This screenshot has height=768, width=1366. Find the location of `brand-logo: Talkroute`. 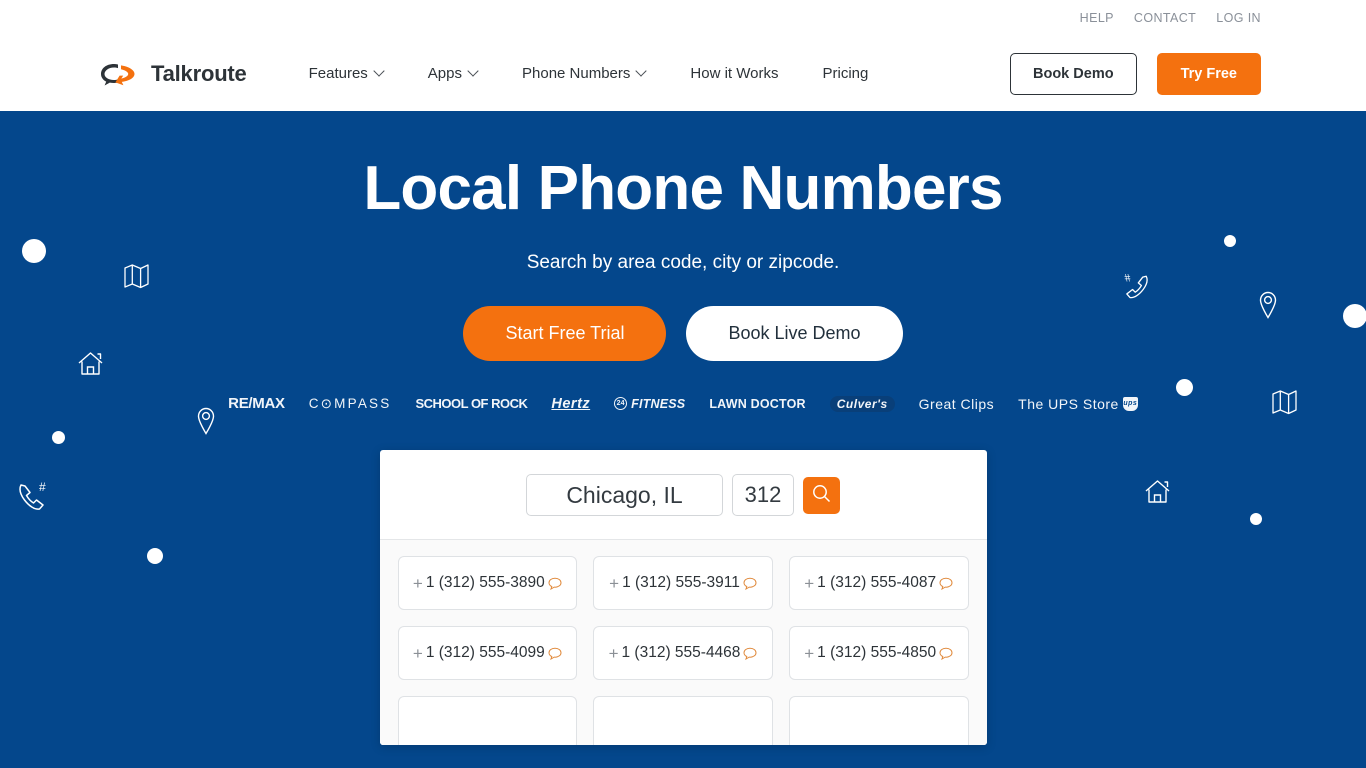

brand-logo: Talkroute is located at coordinates (172, 74).